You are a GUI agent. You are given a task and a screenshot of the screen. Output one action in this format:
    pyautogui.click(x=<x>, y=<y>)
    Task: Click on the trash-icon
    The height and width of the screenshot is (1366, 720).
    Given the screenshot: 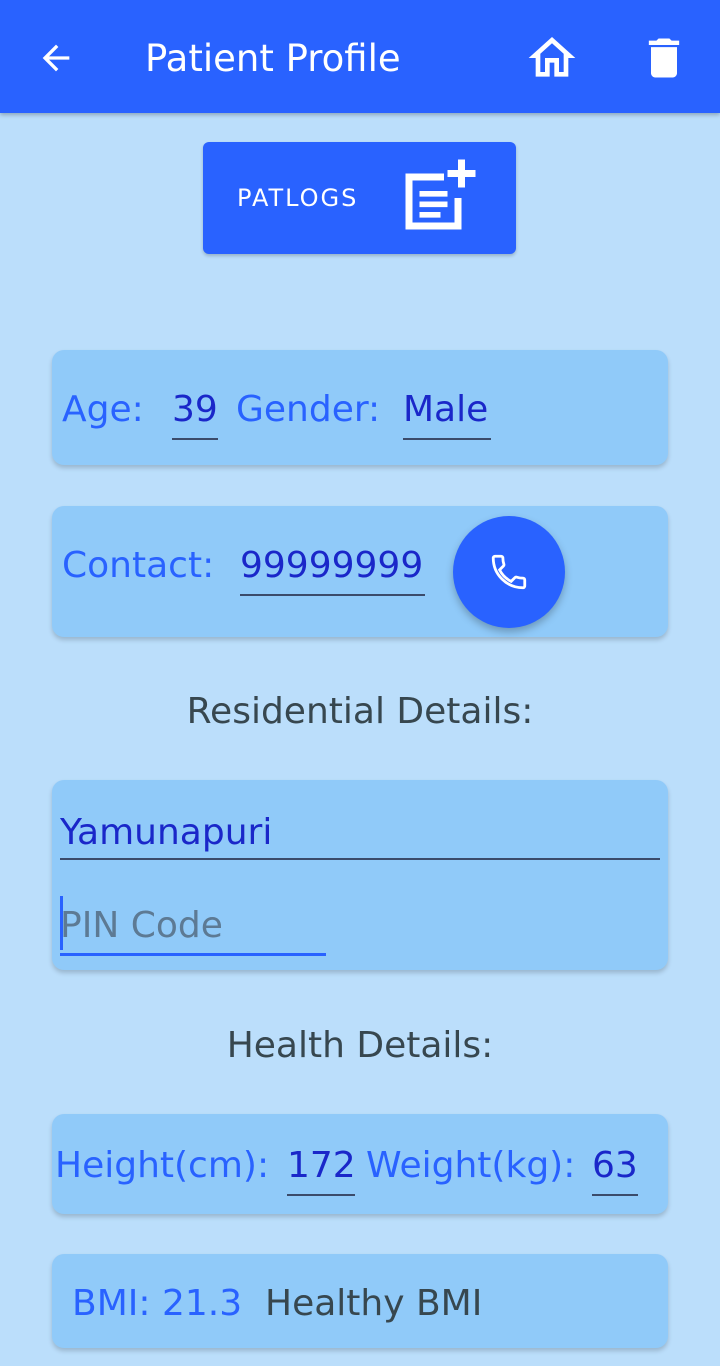 What is the action you would take?
    pyautogui.click(x=664, y=58)
    